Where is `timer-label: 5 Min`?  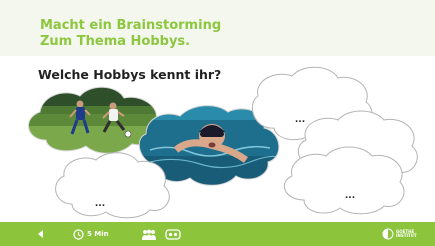
timer-label: 5 Min is located at coordinates (98, 234).